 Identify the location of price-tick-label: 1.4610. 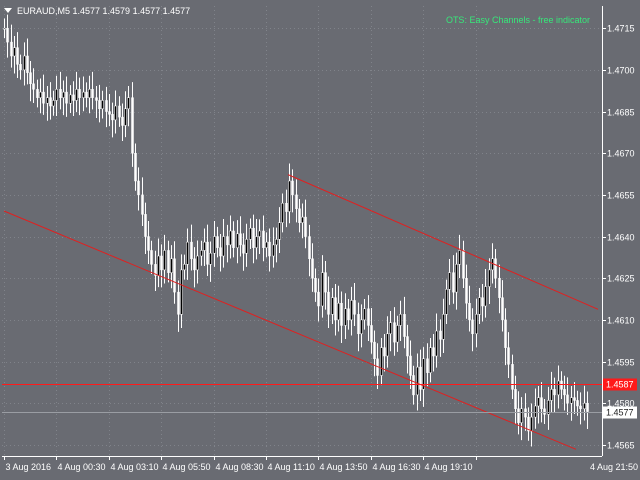
(621, 321).